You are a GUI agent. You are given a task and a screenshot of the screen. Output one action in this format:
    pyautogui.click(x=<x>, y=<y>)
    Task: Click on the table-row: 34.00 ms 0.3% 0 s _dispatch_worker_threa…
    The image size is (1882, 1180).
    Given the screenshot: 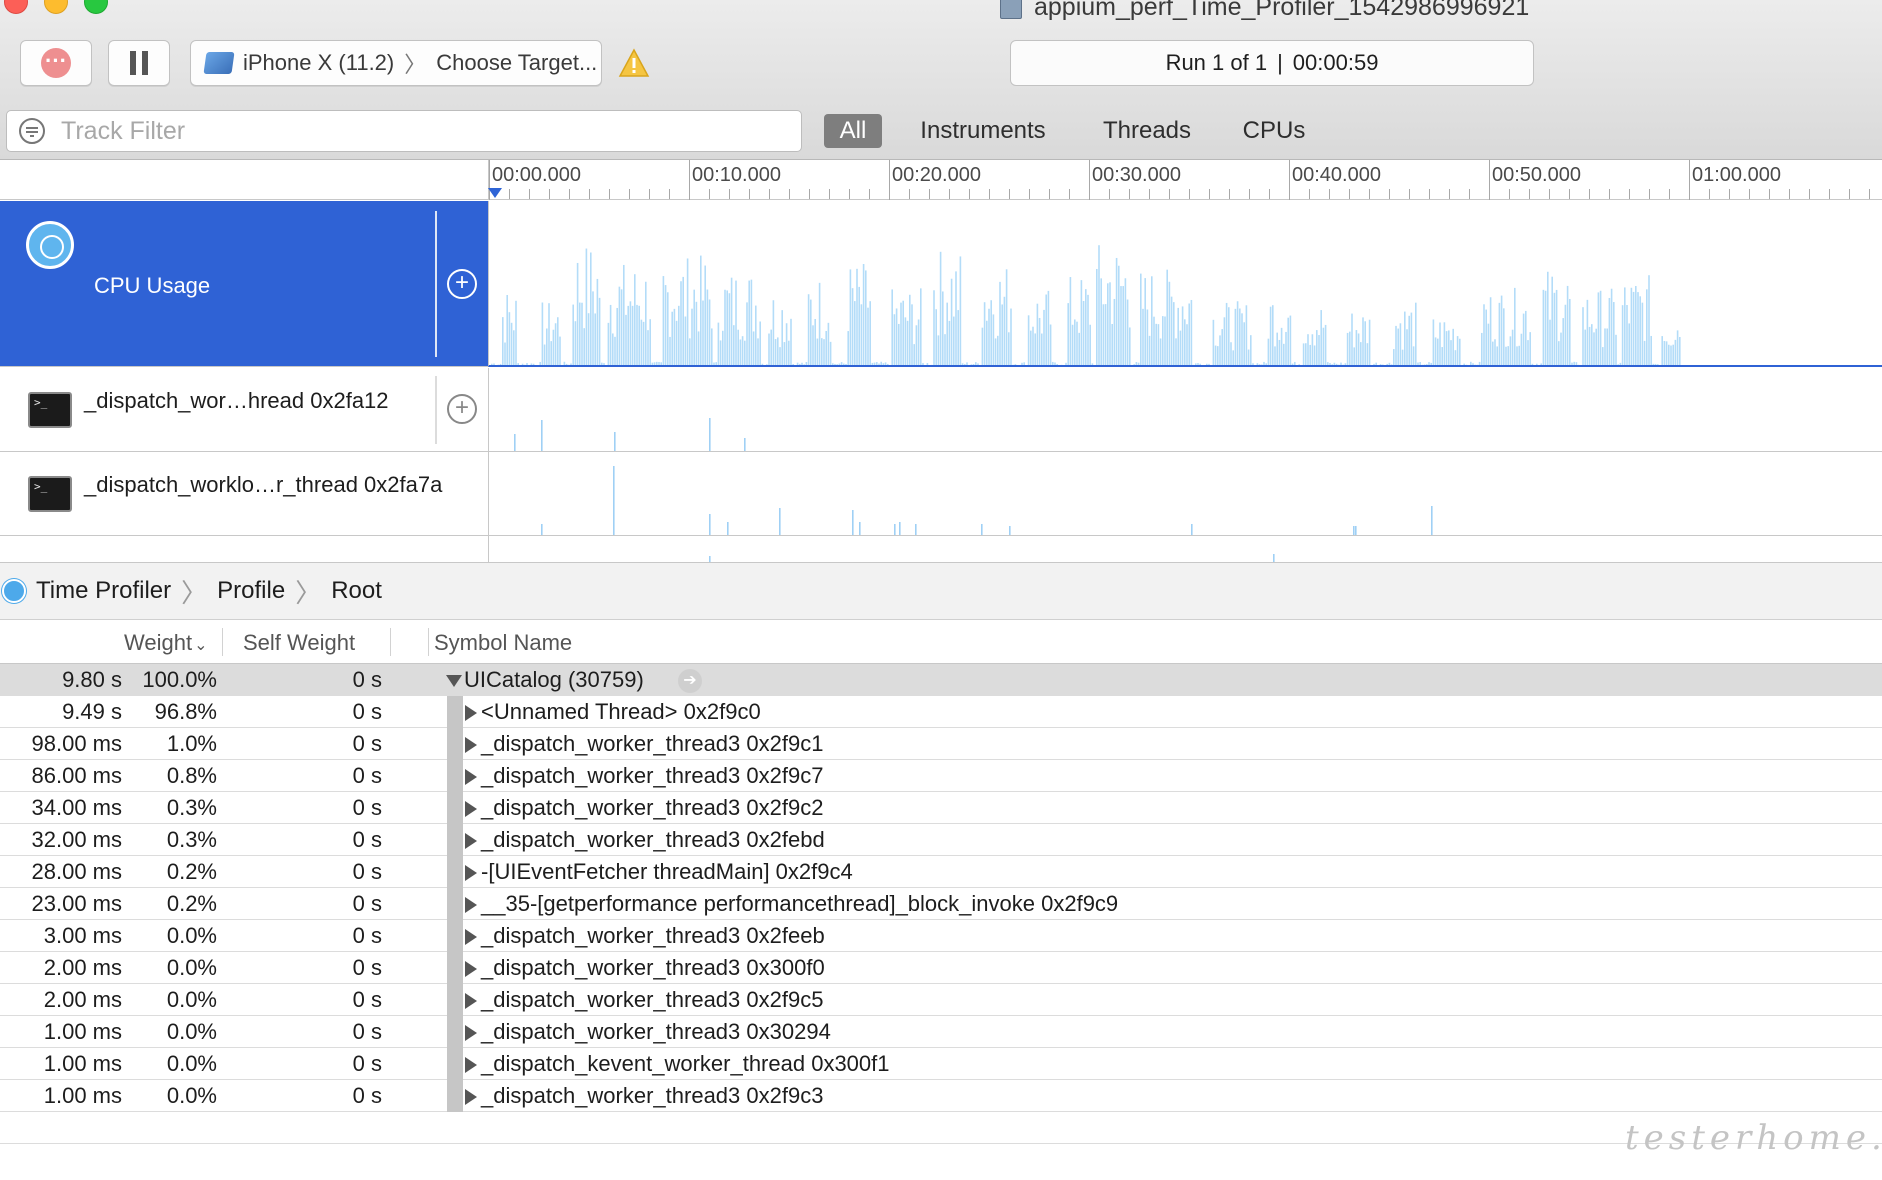 What is the action you would take?
    pyautogui.click(x=941, y=808)
    